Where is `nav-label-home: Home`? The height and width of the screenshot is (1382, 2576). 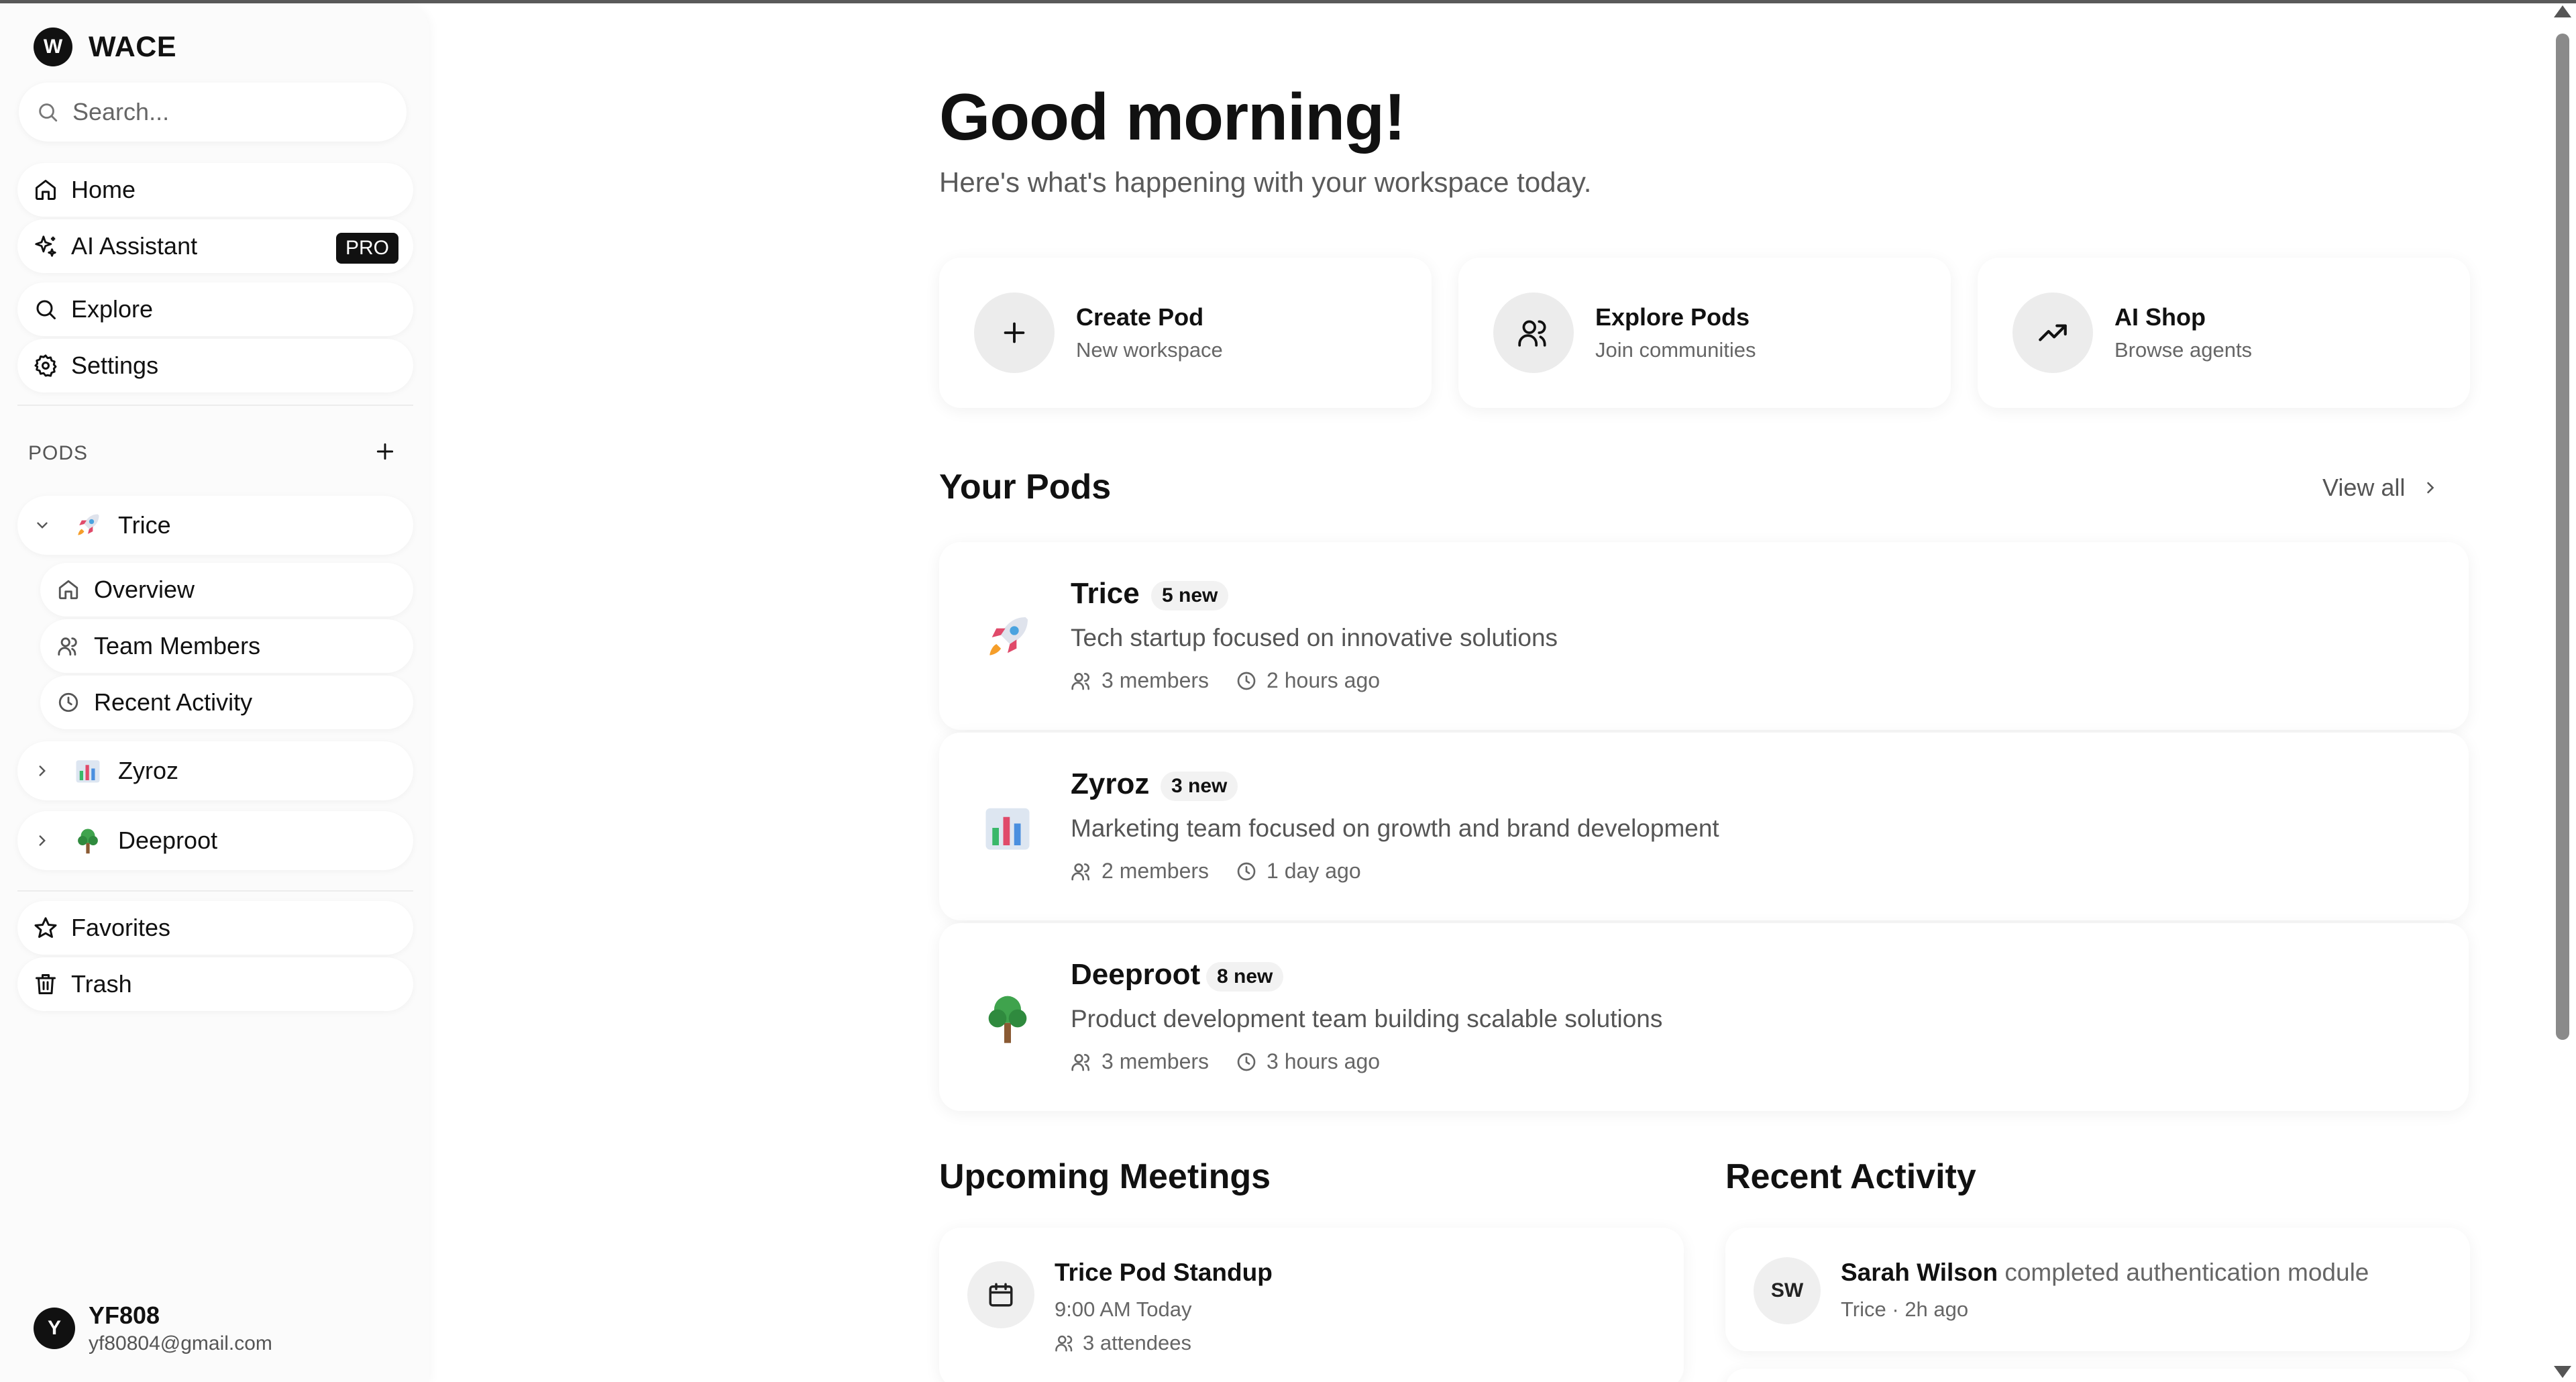
nav-label-home: Home is located at coordinates (103, 189).